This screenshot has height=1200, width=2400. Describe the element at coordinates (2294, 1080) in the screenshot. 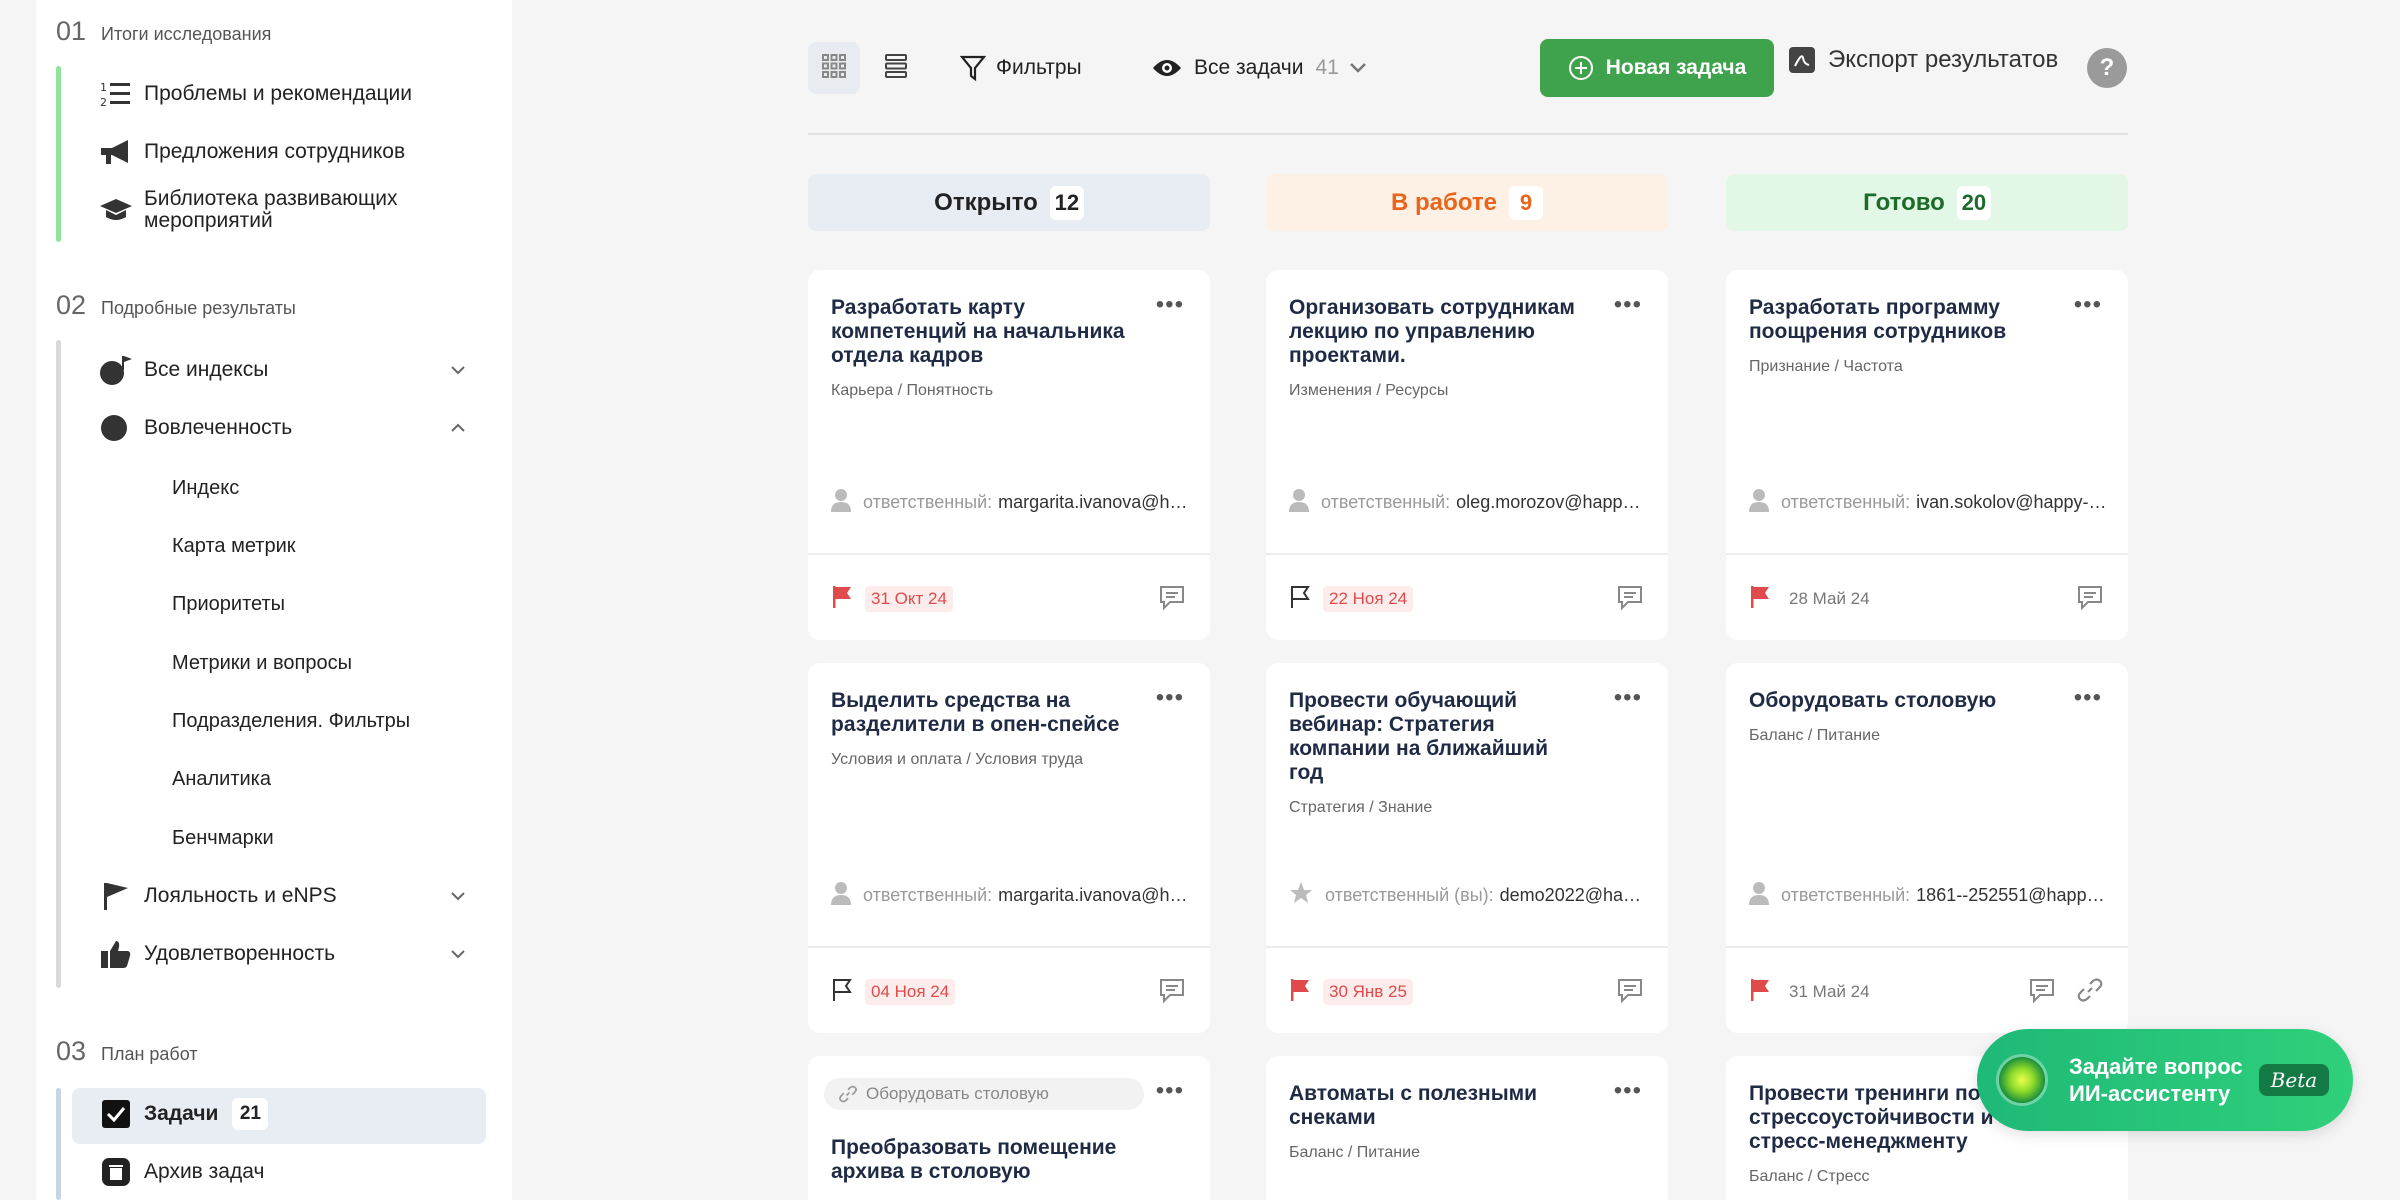

I see `beta-badge: Beta` at that location.